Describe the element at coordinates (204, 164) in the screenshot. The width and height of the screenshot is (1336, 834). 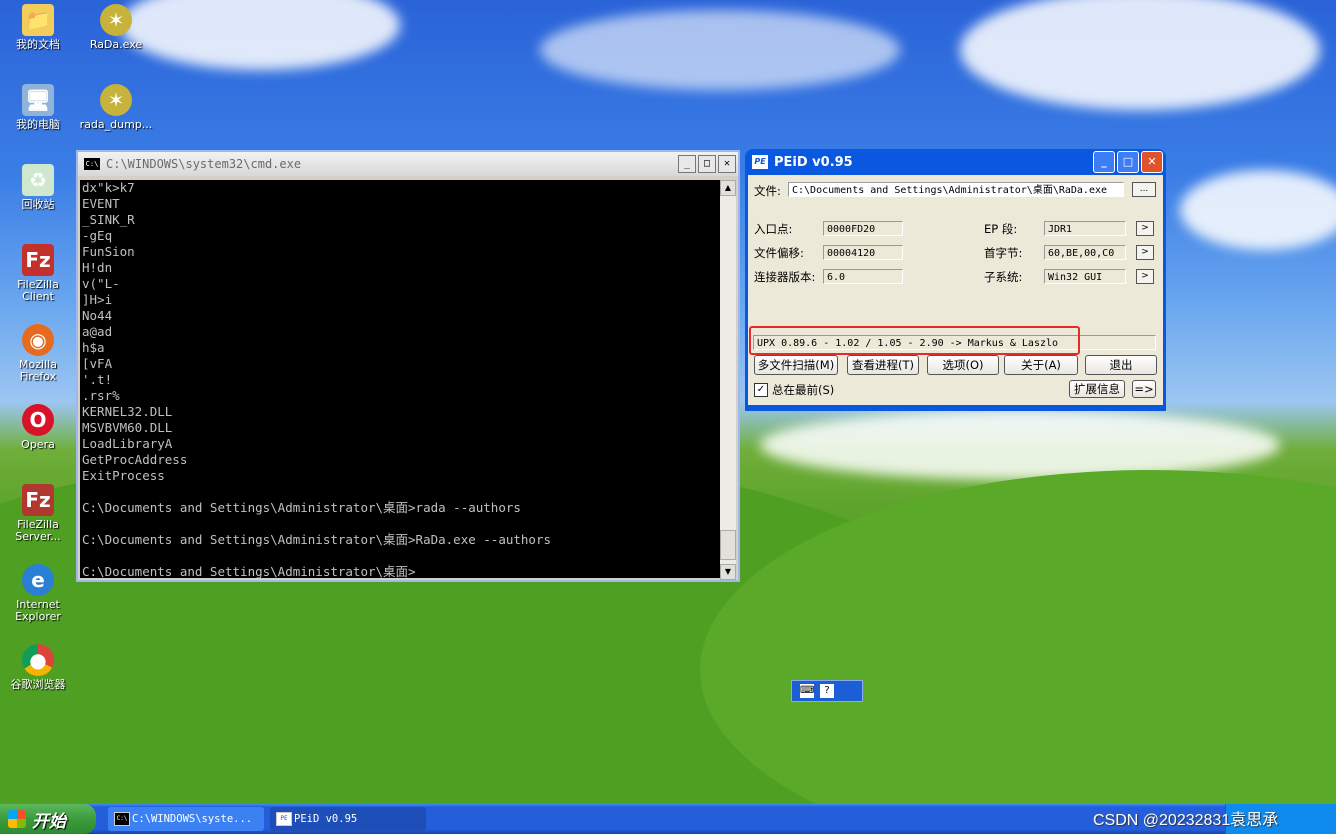
I see `cmd-title: C:\WINDOWS\system32\cmd.exe` at that location.